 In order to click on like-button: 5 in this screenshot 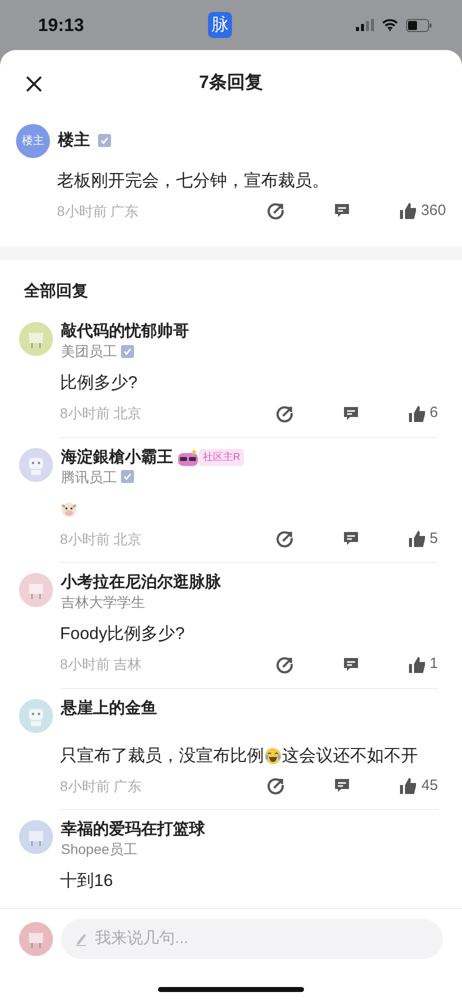, I will do `click(423, 539)`.